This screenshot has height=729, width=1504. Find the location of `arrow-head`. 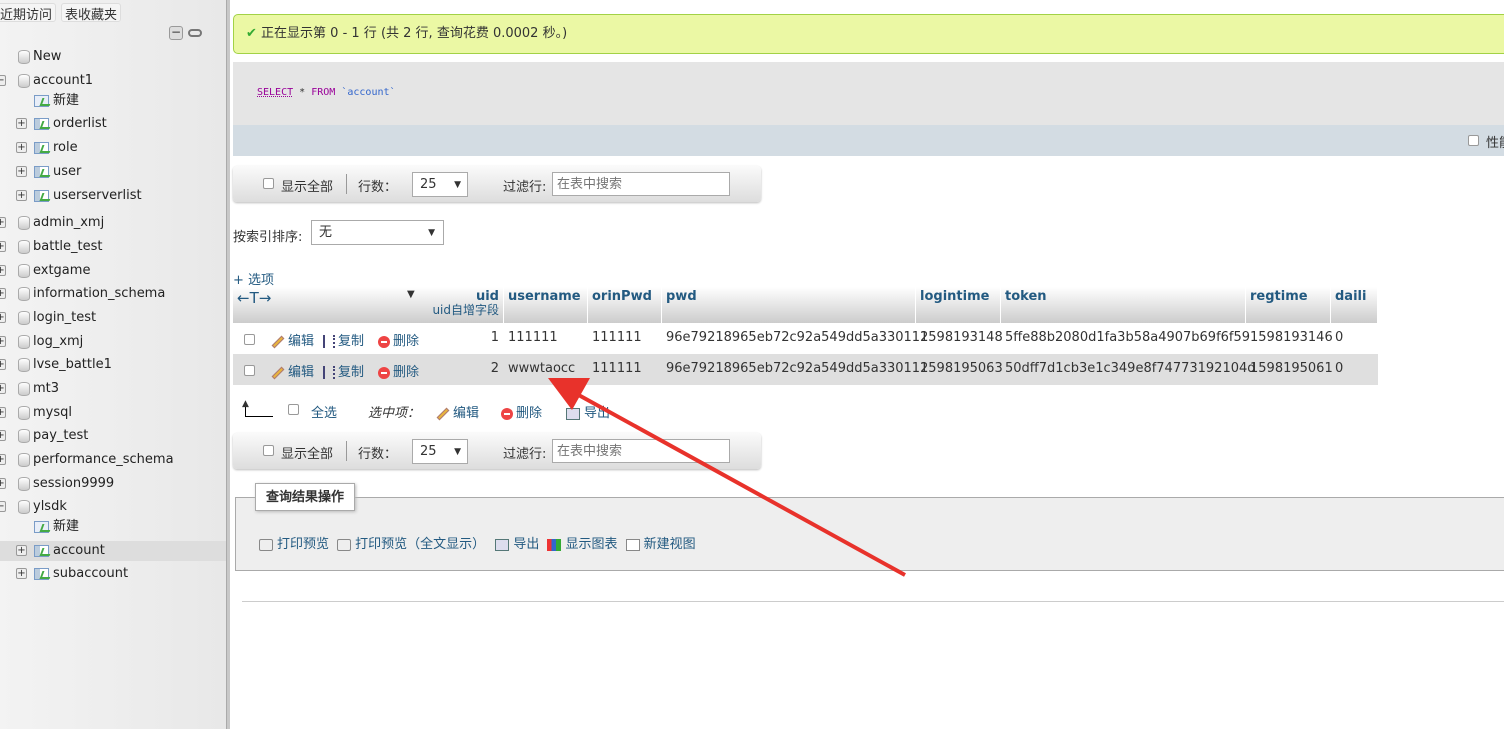

arrow-head is located at coordinates (569, 394).